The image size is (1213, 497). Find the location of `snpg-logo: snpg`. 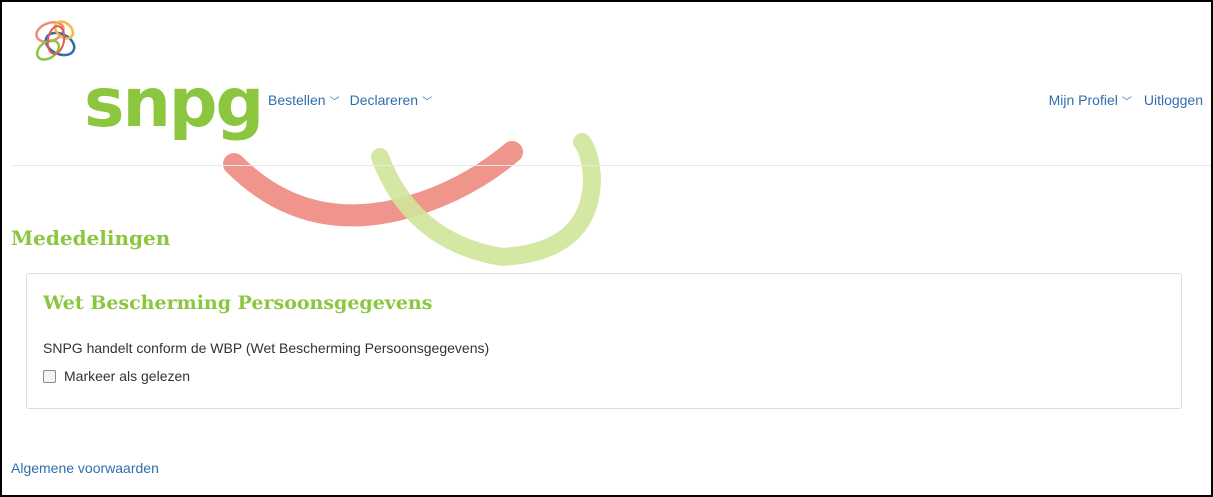

snpg-logo: snpg is located at coordinates (145, 91).